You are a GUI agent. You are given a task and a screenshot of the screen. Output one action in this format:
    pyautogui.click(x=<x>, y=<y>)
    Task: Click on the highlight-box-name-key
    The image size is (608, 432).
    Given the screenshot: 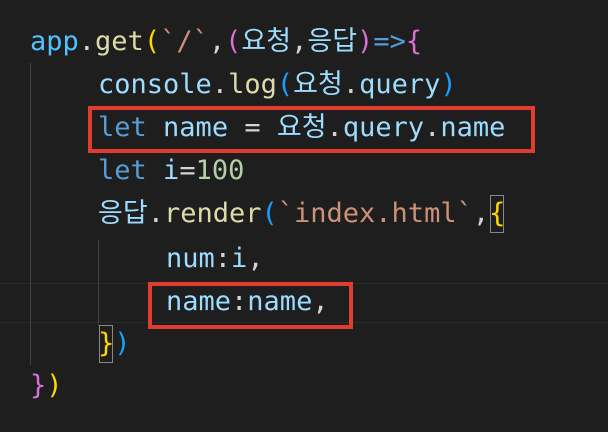 What is the action you would take?
    pyautogui.click(x=250, y=305)
    